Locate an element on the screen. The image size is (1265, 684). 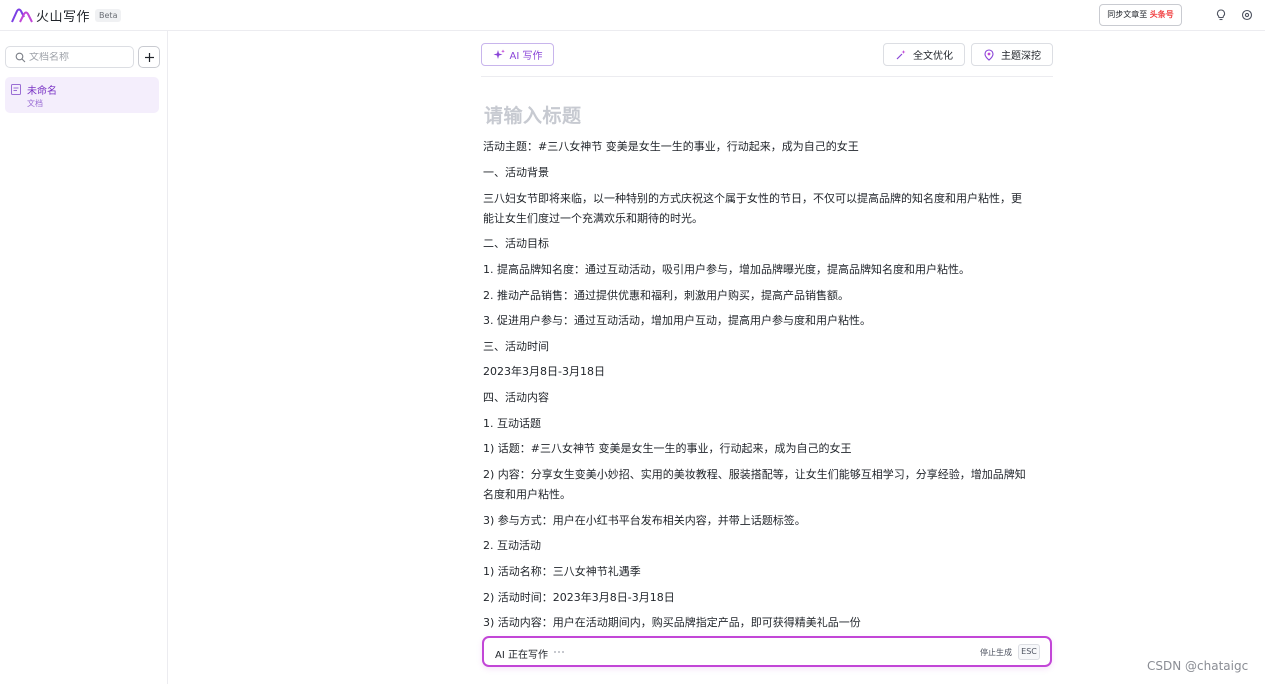
full-text-optimize-button: 全文优化 is located at coordinates (924, 54).